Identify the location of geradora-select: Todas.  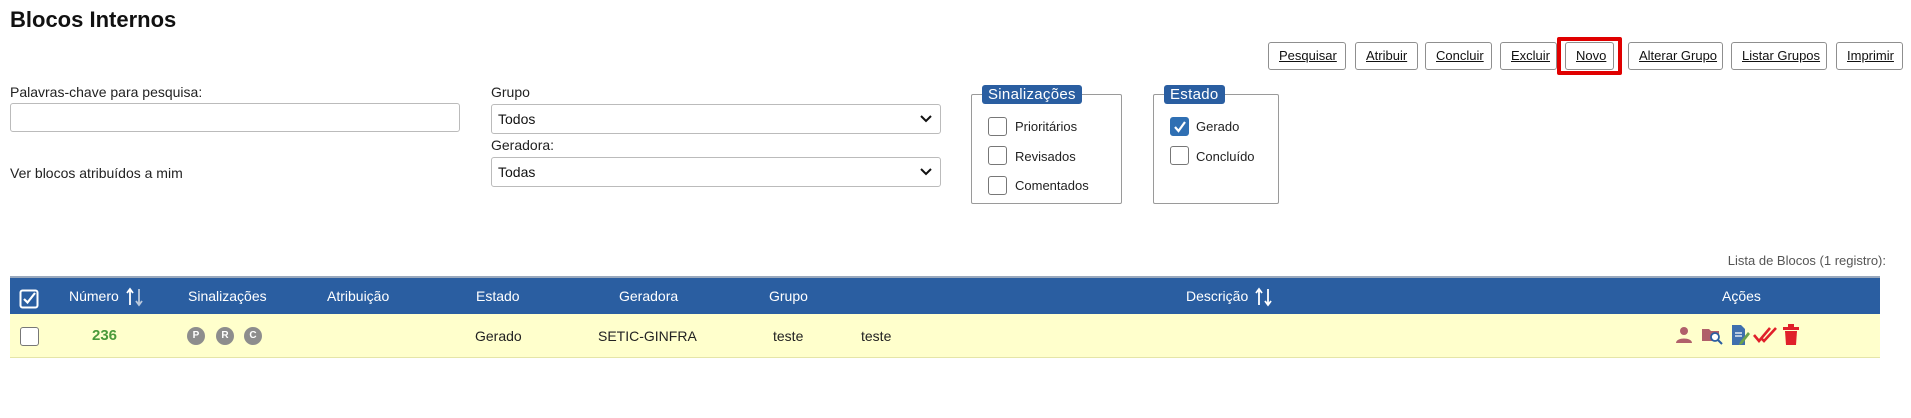
(716, 172).